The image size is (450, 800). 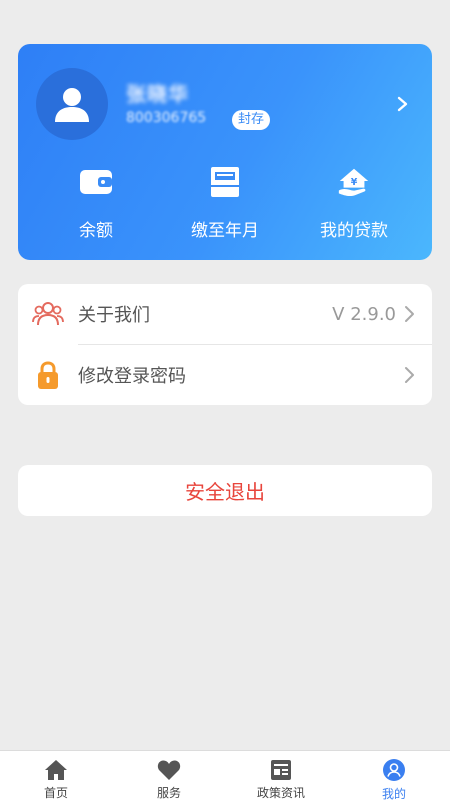 I want to click on menu-item-label: 关于我们, so click(x=114, y=315).